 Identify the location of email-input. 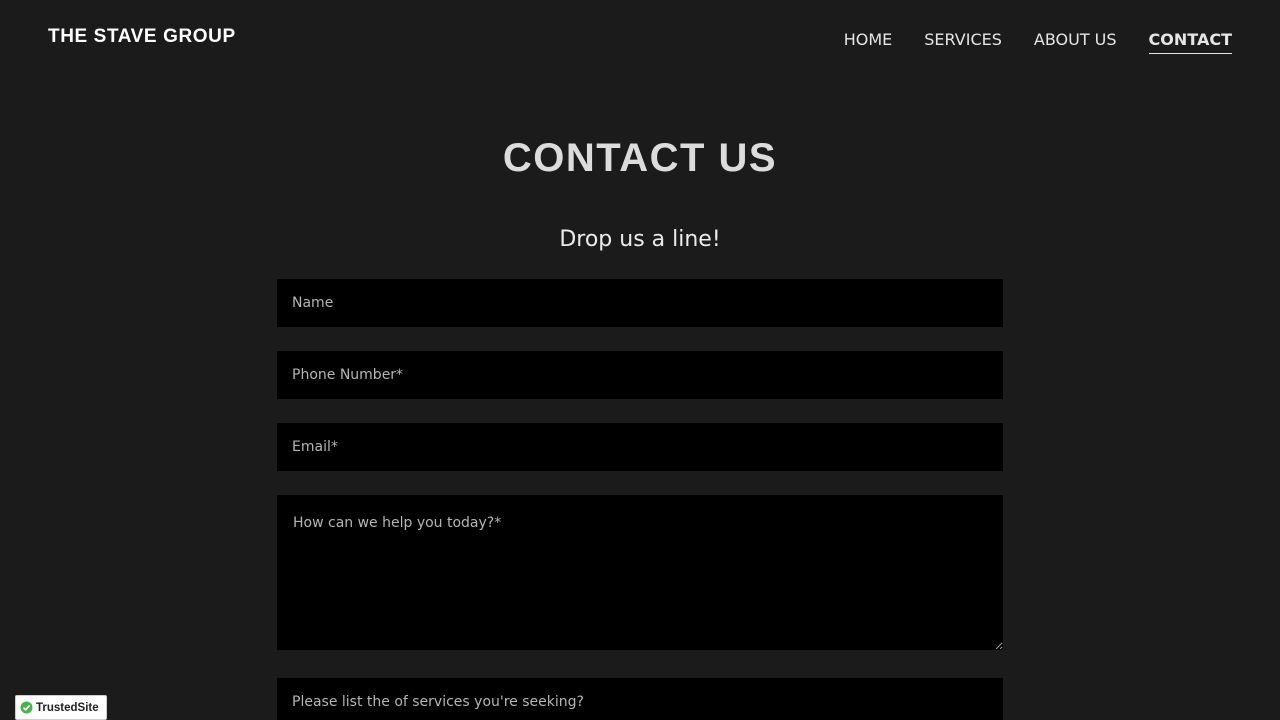
(640, 447).